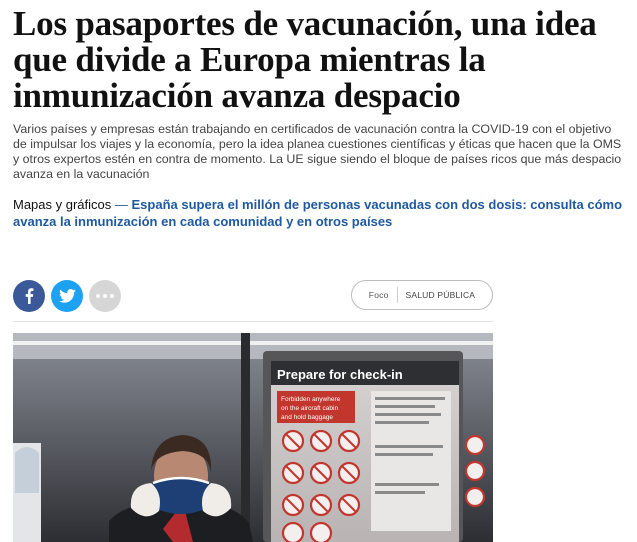 The image size is (637, 542). Describe the element at coordinates (62, 204) in the screenshot. I see `related-kicker: Mapas y gráficos` at that location.